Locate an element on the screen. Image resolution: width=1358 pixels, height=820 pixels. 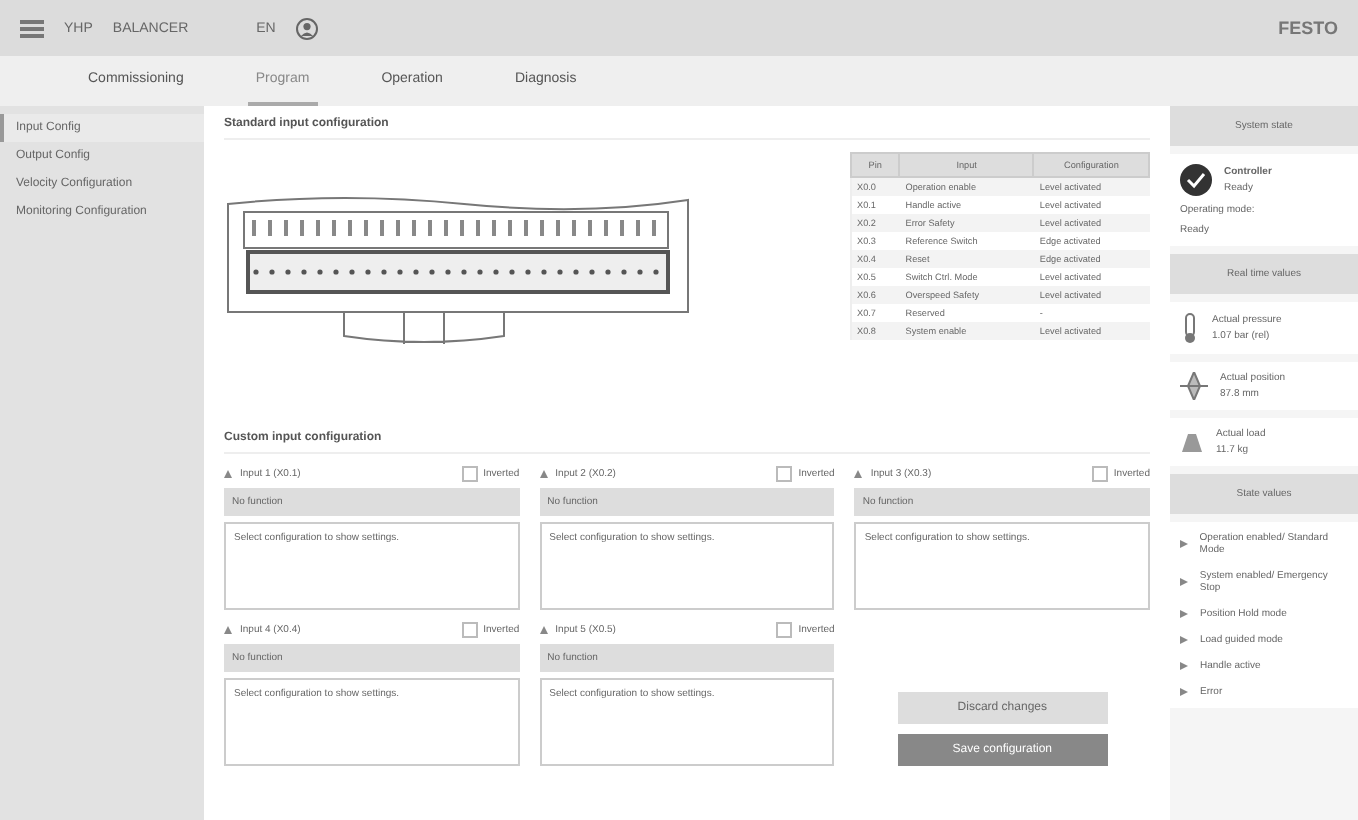
brand-logo: FESTO is located at coordinates (1308, 28).